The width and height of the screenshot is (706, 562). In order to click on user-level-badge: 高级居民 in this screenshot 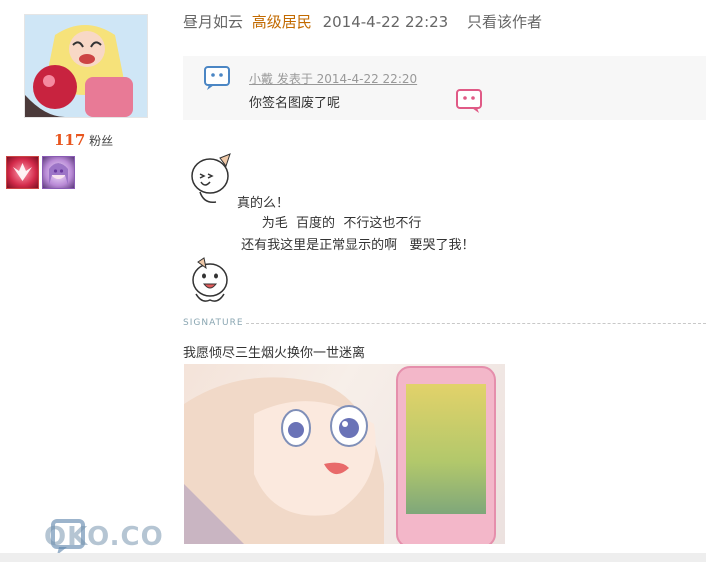, I will do `click(281, 22)`.